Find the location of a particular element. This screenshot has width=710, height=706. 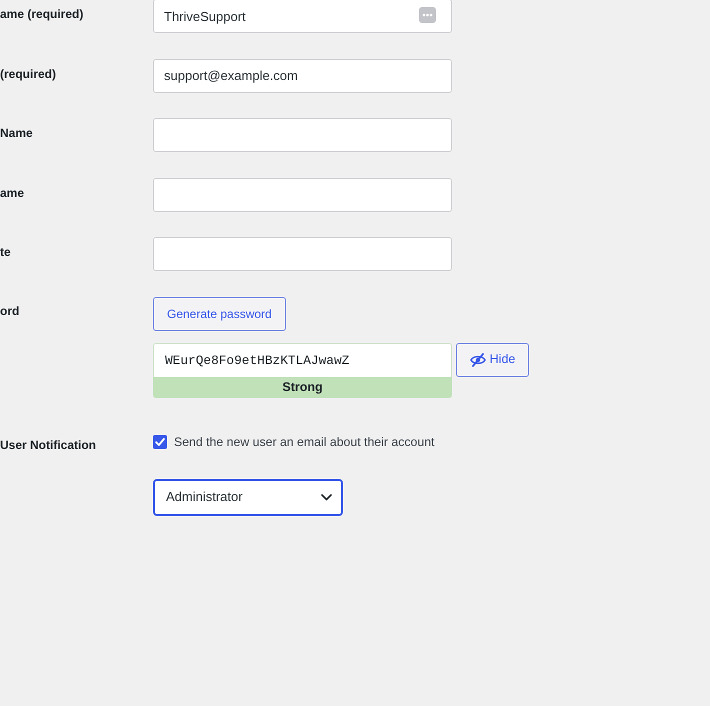

role-select: Administrator is located at coordinates (248, 497).